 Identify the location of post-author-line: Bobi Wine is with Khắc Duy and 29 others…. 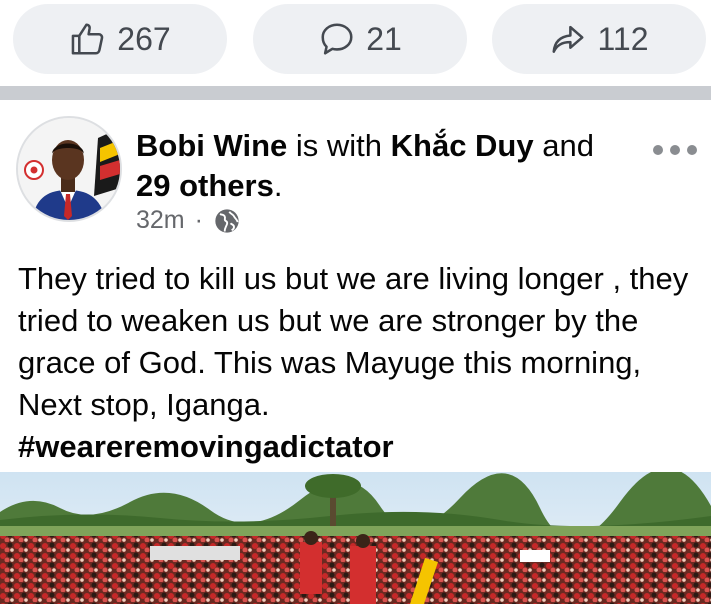
(381, 166).